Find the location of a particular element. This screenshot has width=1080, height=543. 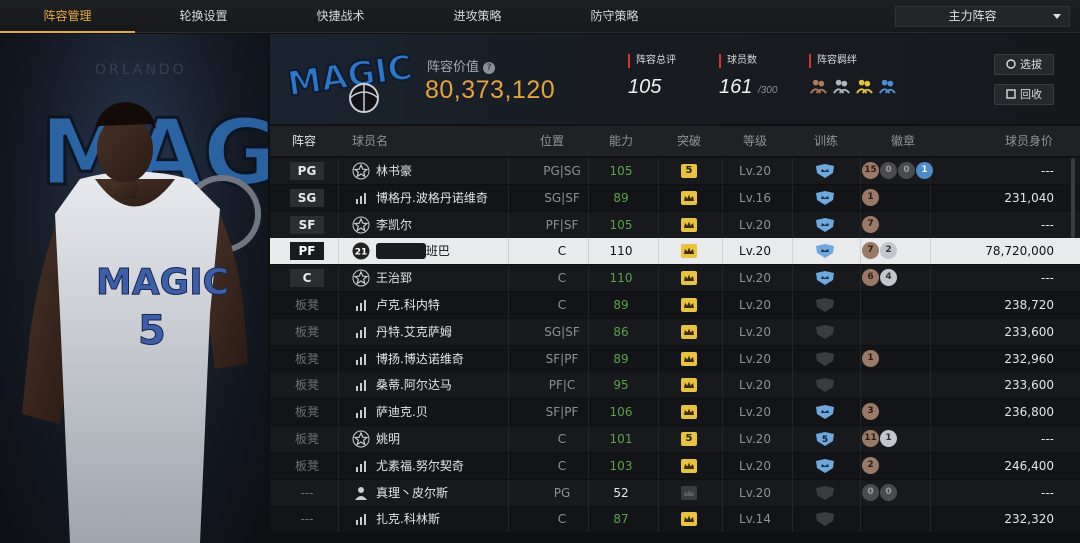

lineup-value: 80,373,120 is located at coordinates (490, 90).